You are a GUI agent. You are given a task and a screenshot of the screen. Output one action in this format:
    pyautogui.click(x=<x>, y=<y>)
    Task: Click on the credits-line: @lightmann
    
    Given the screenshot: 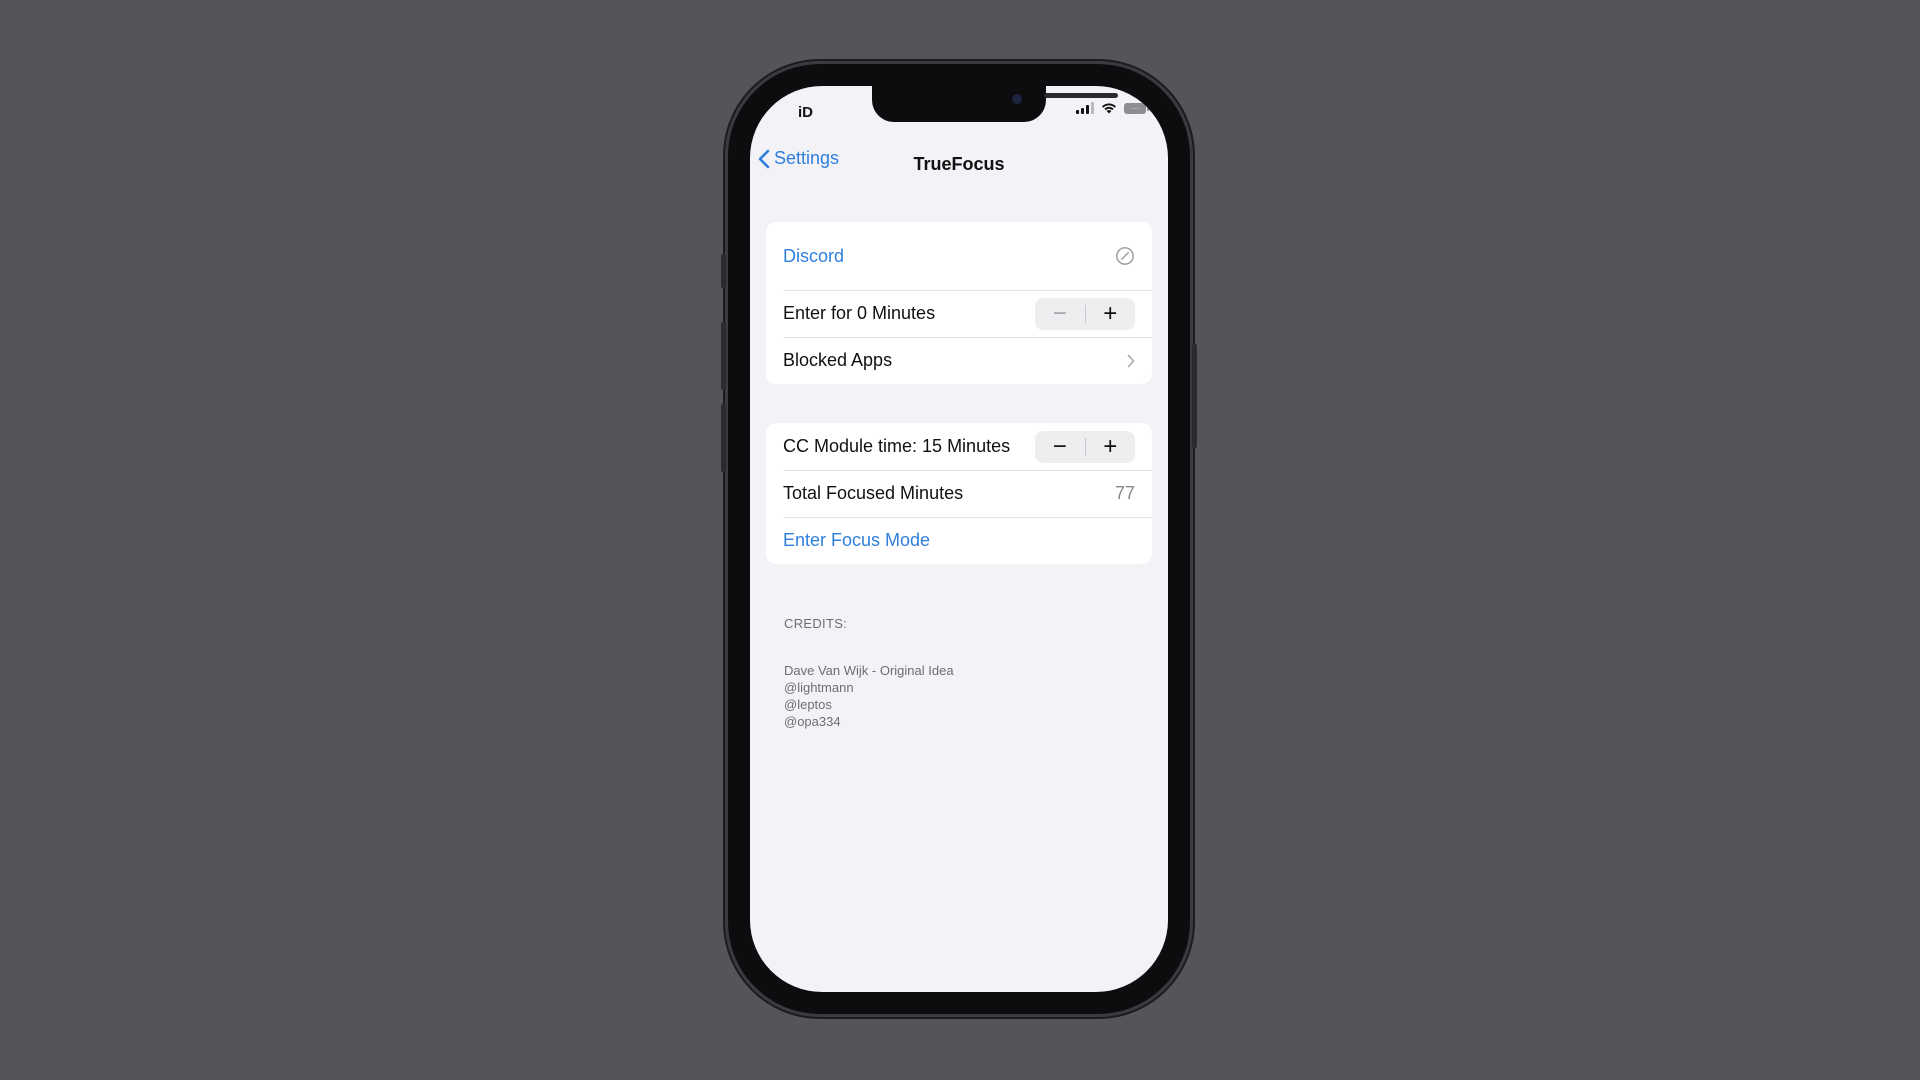 What is the action you would take?
    pyautogui.click(x=819, y=687)
    